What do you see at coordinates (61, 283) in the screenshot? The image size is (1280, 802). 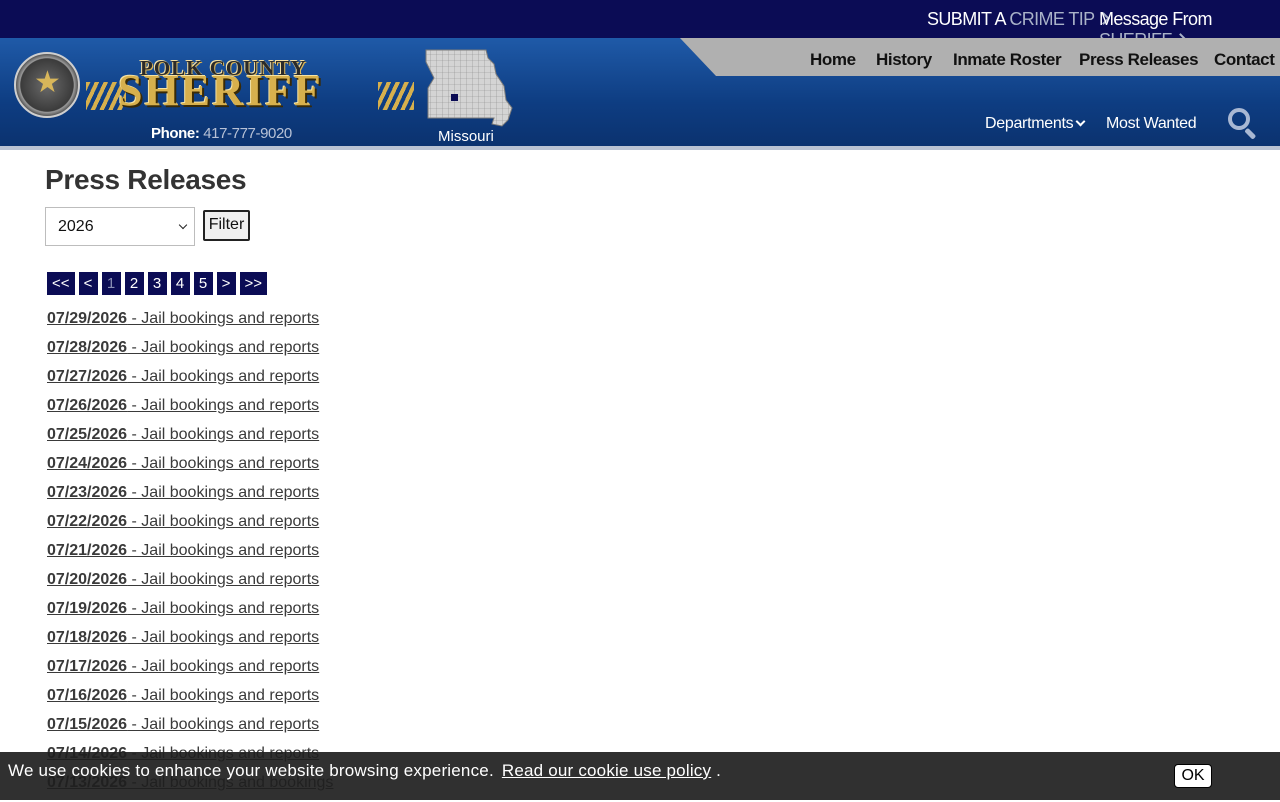 I see `pager-item: <<` at bounding box center [61, 283].